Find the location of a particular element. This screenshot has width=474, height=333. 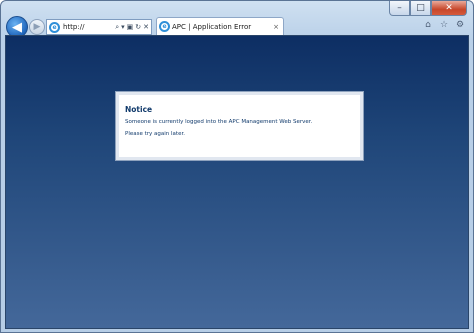

address-actions: ⌕ ▾ ▣ ↻ ✕ is located at coordinates (133, 27).